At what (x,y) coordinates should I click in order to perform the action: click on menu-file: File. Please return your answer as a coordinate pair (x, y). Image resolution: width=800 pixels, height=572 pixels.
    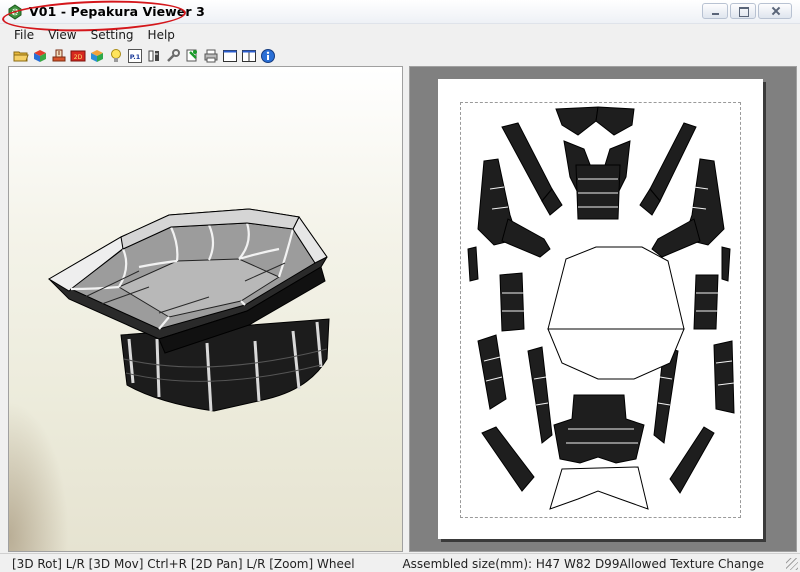
    Looking at the image, I should click on (26, 35).